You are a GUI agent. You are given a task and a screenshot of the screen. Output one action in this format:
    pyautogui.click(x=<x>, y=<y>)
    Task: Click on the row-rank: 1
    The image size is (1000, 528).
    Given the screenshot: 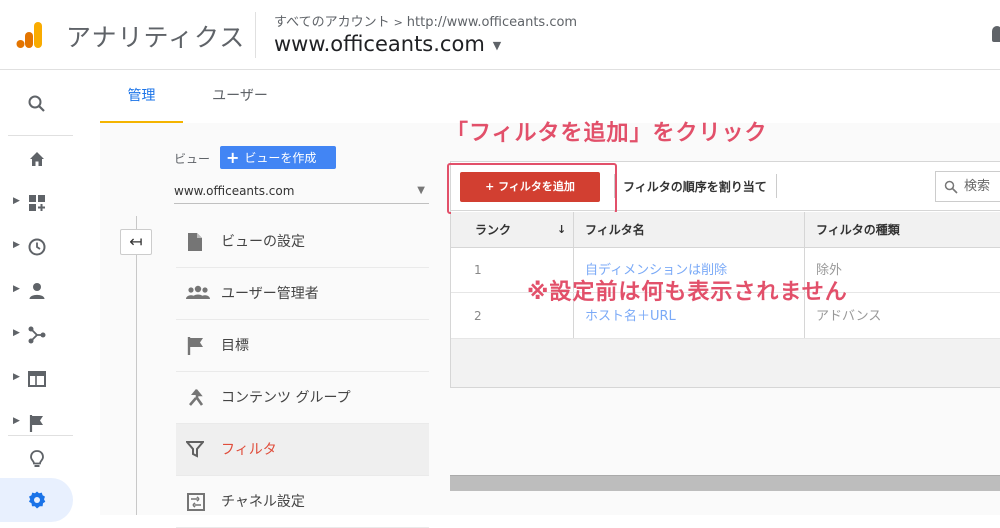 What is the action you would take?
    pyautogui.click(x=478, y=270)
    